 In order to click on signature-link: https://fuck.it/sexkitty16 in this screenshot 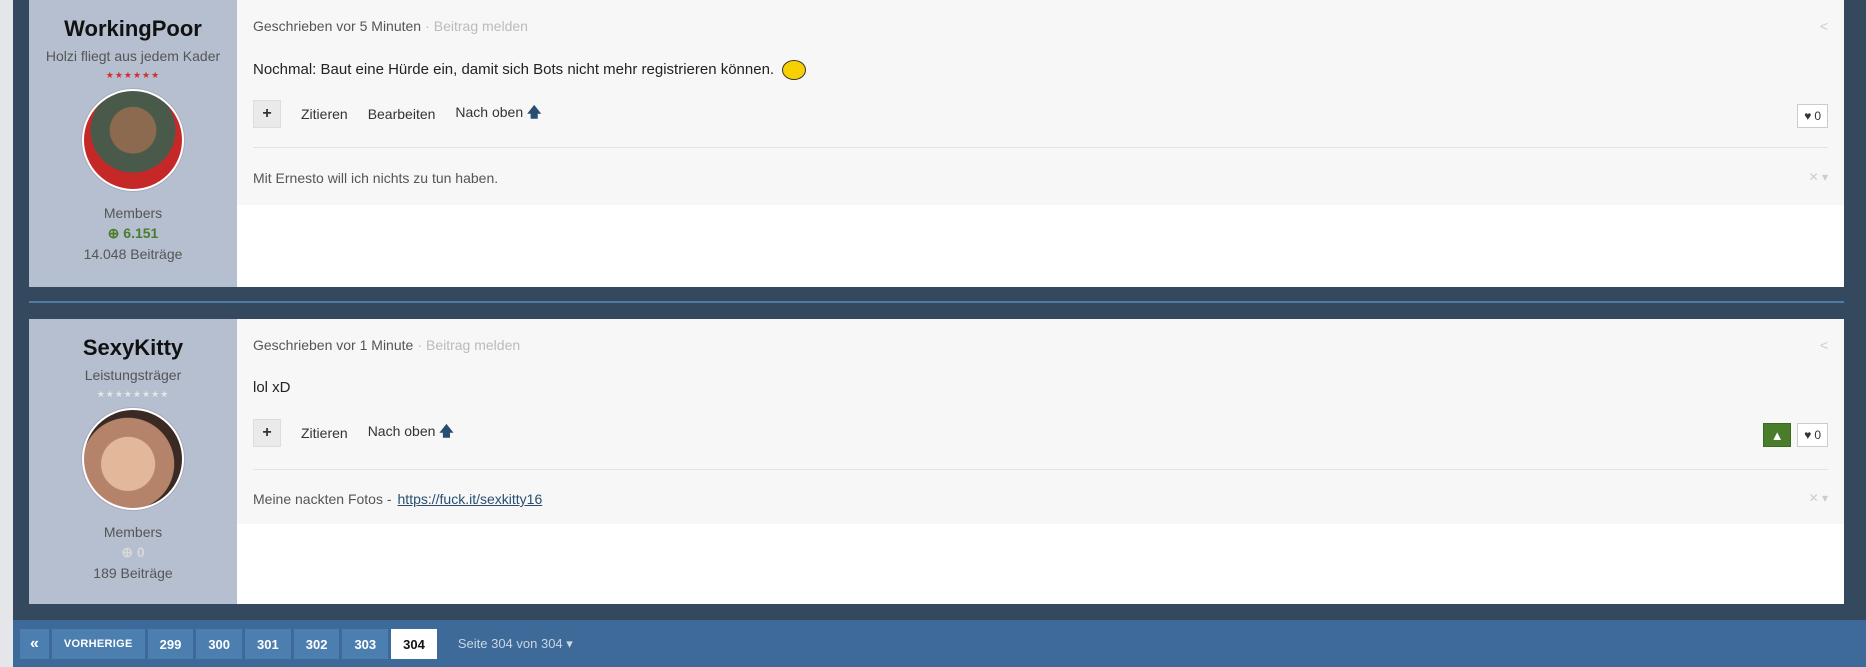, I will do `click(470, 499)`.